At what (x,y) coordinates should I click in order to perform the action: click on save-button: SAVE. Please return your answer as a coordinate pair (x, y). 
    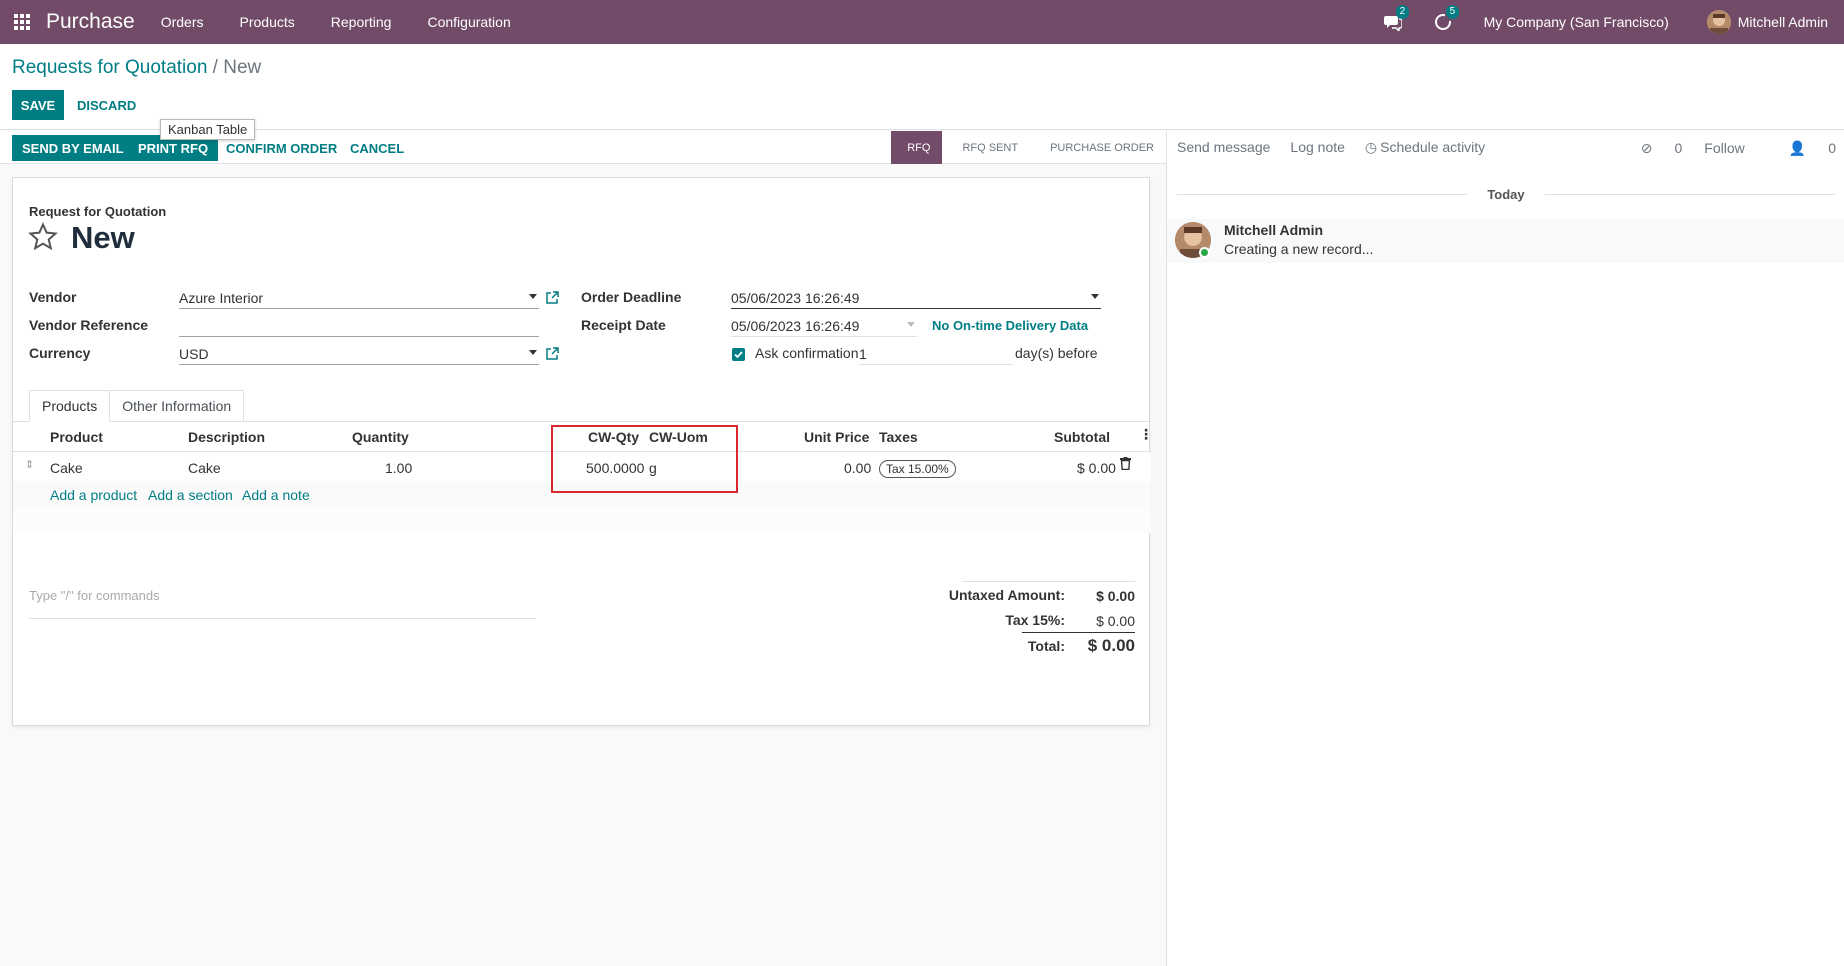
    Looking at the image, I should click on (38, 105).